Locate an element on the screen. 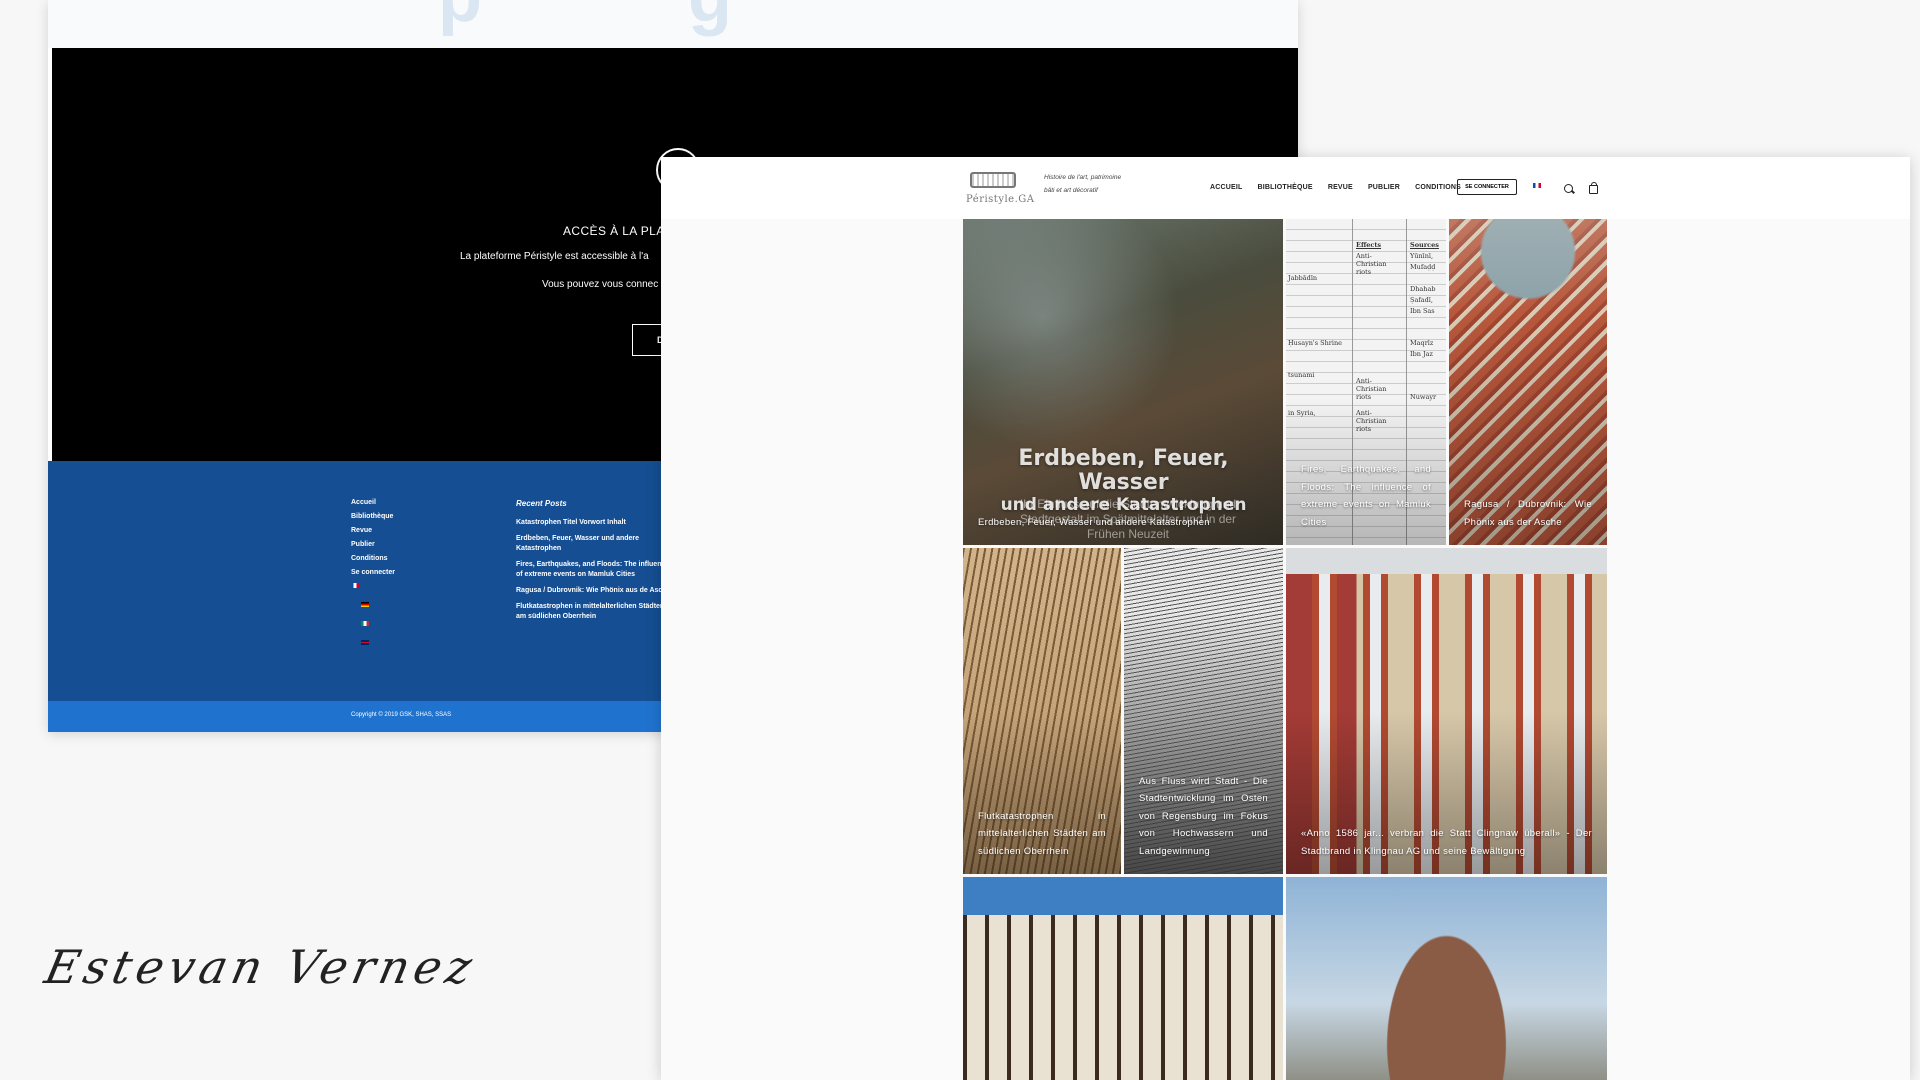 This screenshot has height=1080, width=1920. footer-link-bibliotheque: Bibliothèque is located at coordinates (373, 516).